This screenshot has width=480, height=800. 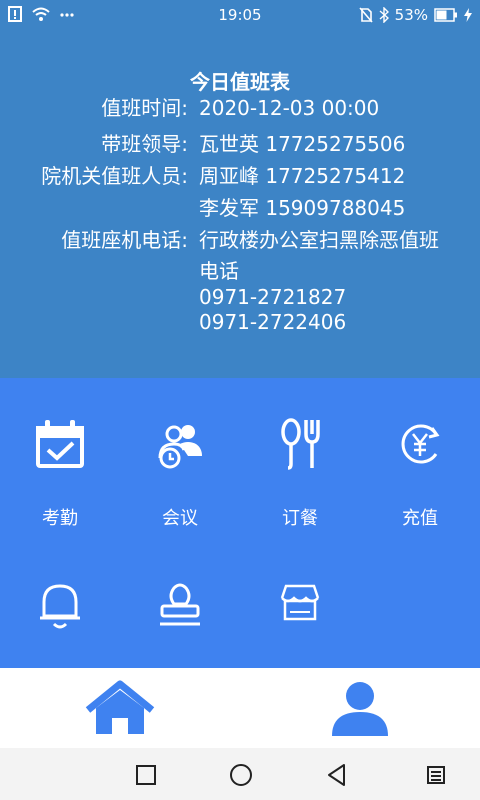 I want to click on duty-value: 2020-12-03 00:00, so click(x=289, y=108).